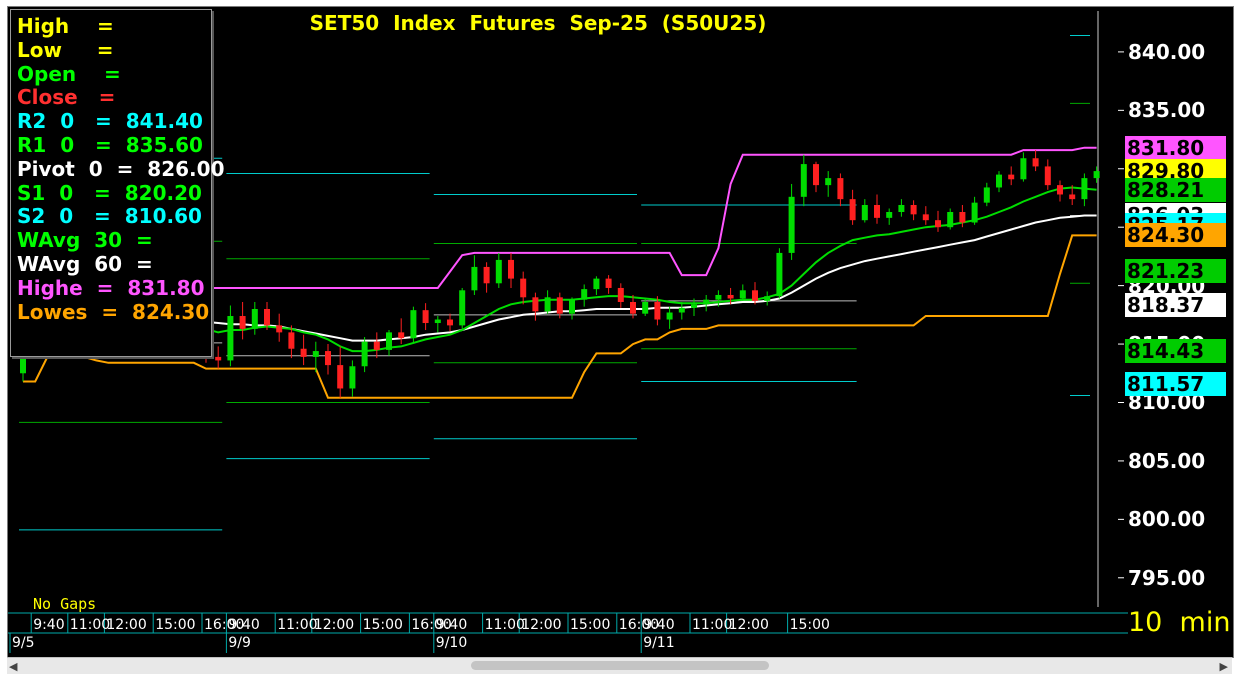 Image resolution: width=1239 pixels, height=678 pixels. What do you see at coordinates (239, 643) in the screenshot?
I see `date-label: 9/9` at bounding box center [239, 643].